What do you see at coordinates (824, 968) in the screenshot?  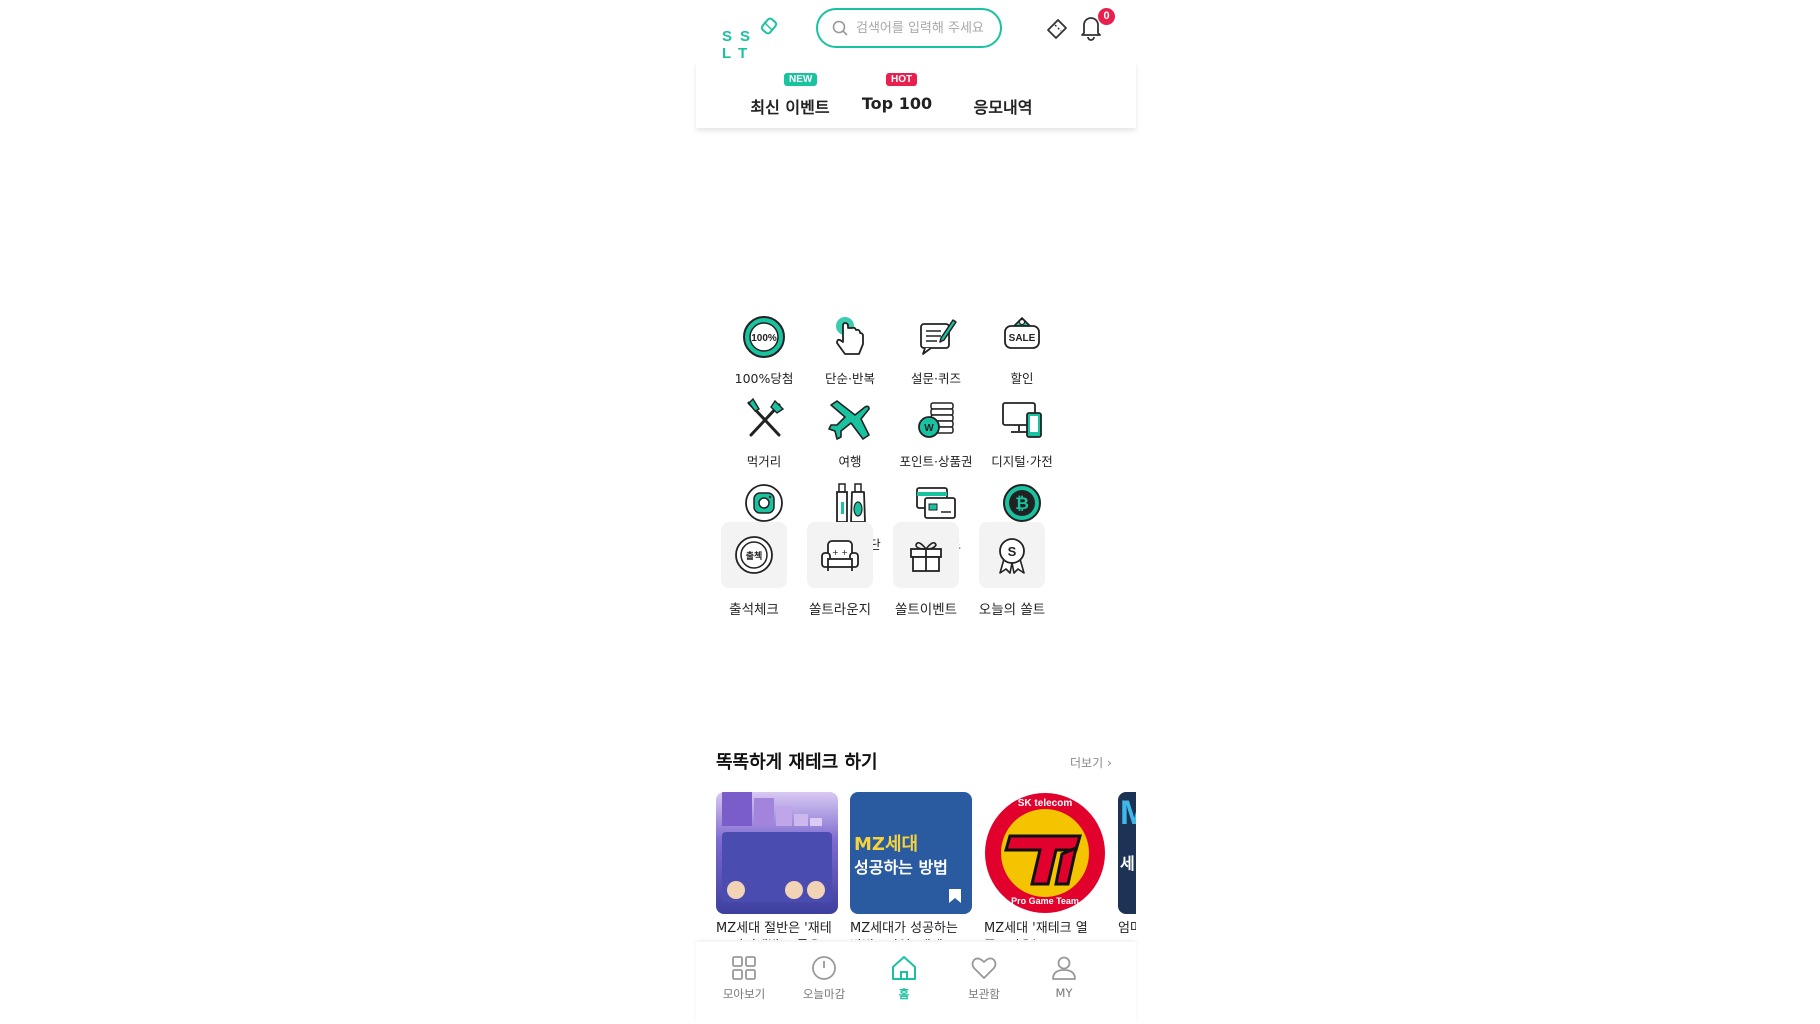 I see `clock-icon` at bounding box center [824, 968].